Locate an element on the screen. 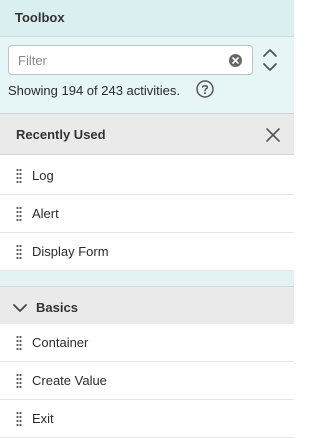 This screenshot has width=320, height=438. list-item-container: Container is located at coordinates (147, 343).